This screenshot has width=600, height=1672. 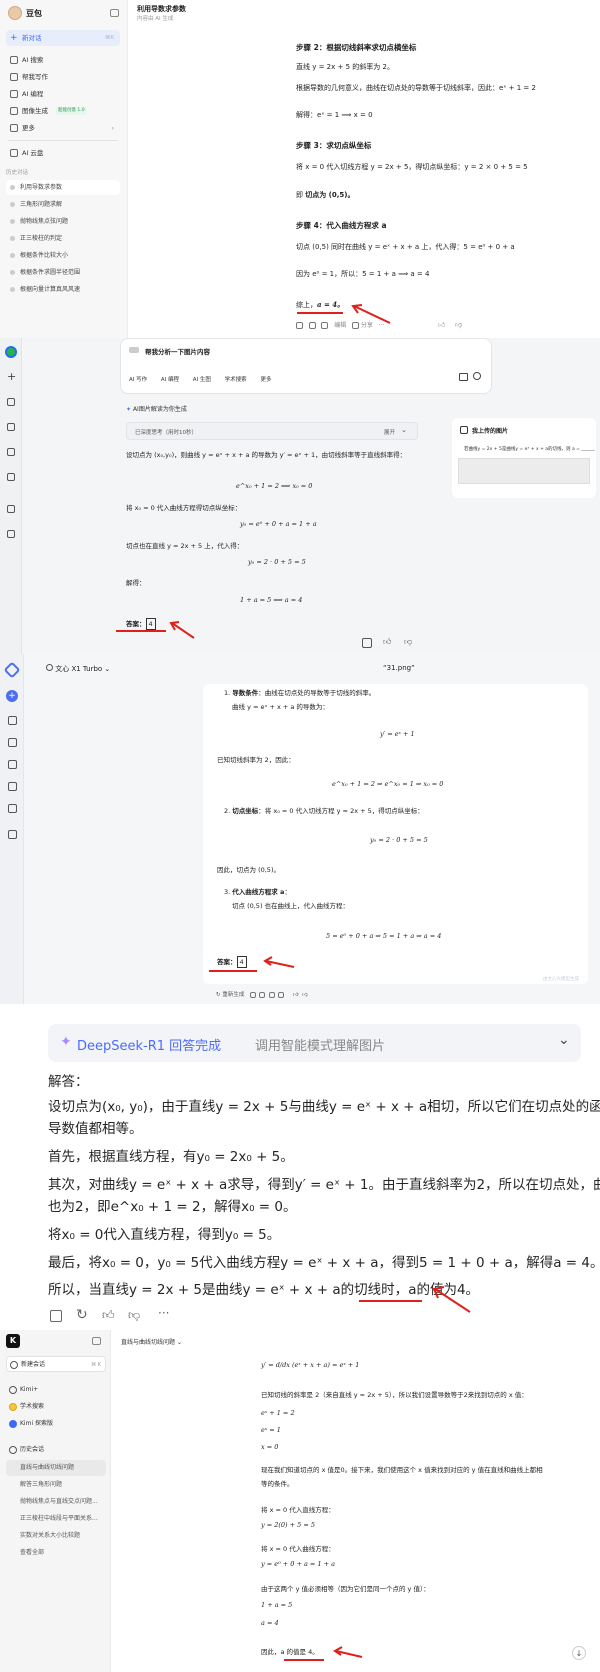 What do you see at coordinates (56, 1390) in the screenshot?
I see `nav-kimi-plus: Kimi+` at bounding box center [56, 1390].